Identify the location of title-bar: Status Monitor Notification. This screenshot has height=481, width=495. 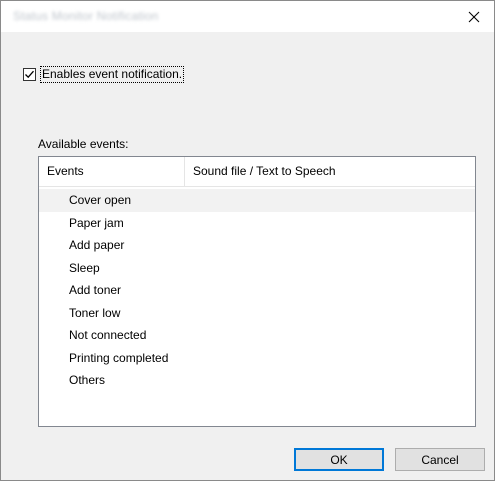
(247, 16).